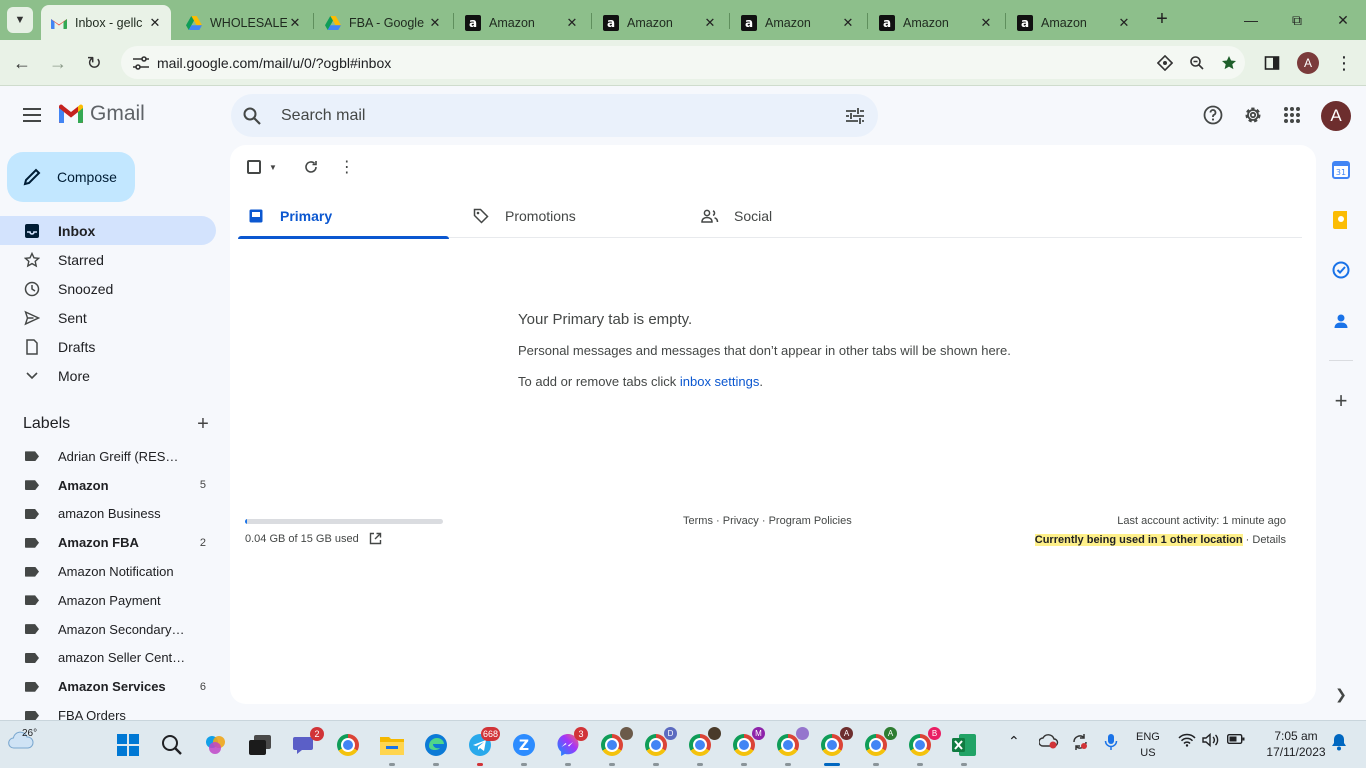 The width and height of the screenshot is (1366, 768). What do you see at coordinates (1296, 744) in the screenshot?
I see `system-clock: 7:05 am 17/11/2023` at bounding box center [1296, 744].